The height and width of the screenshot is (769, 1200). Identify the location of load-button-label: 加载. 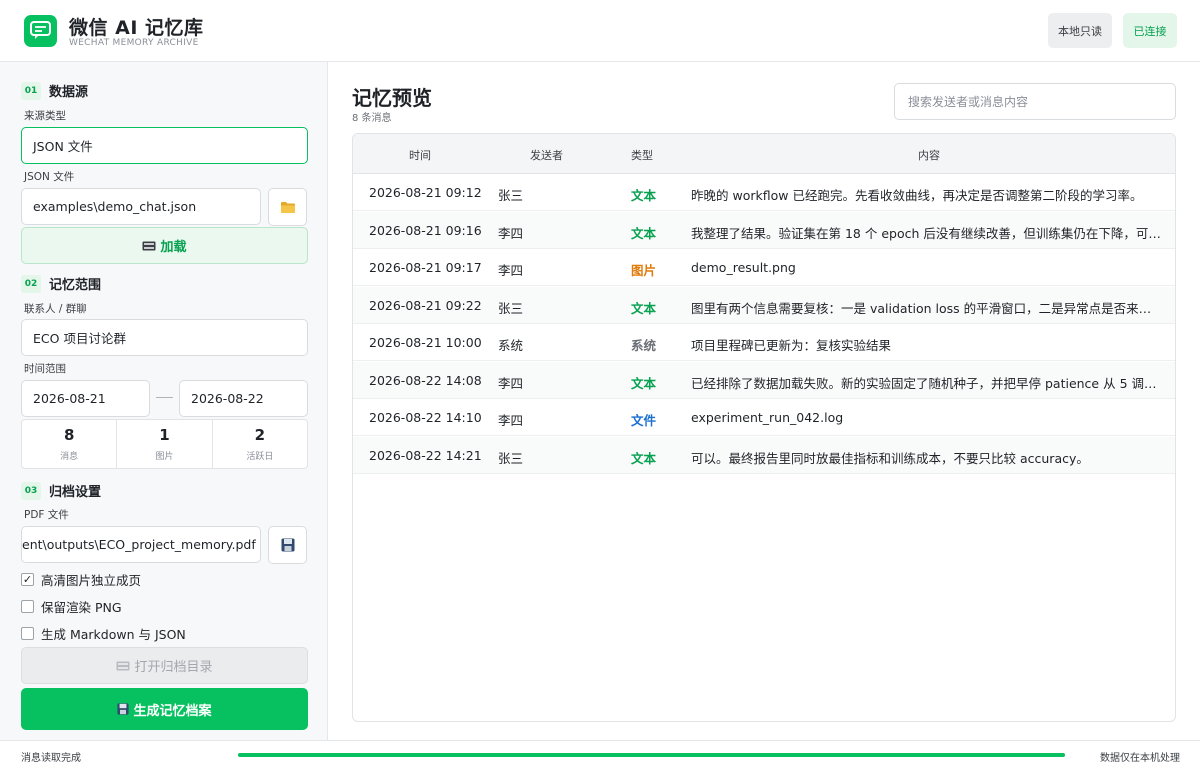
(173, 247).